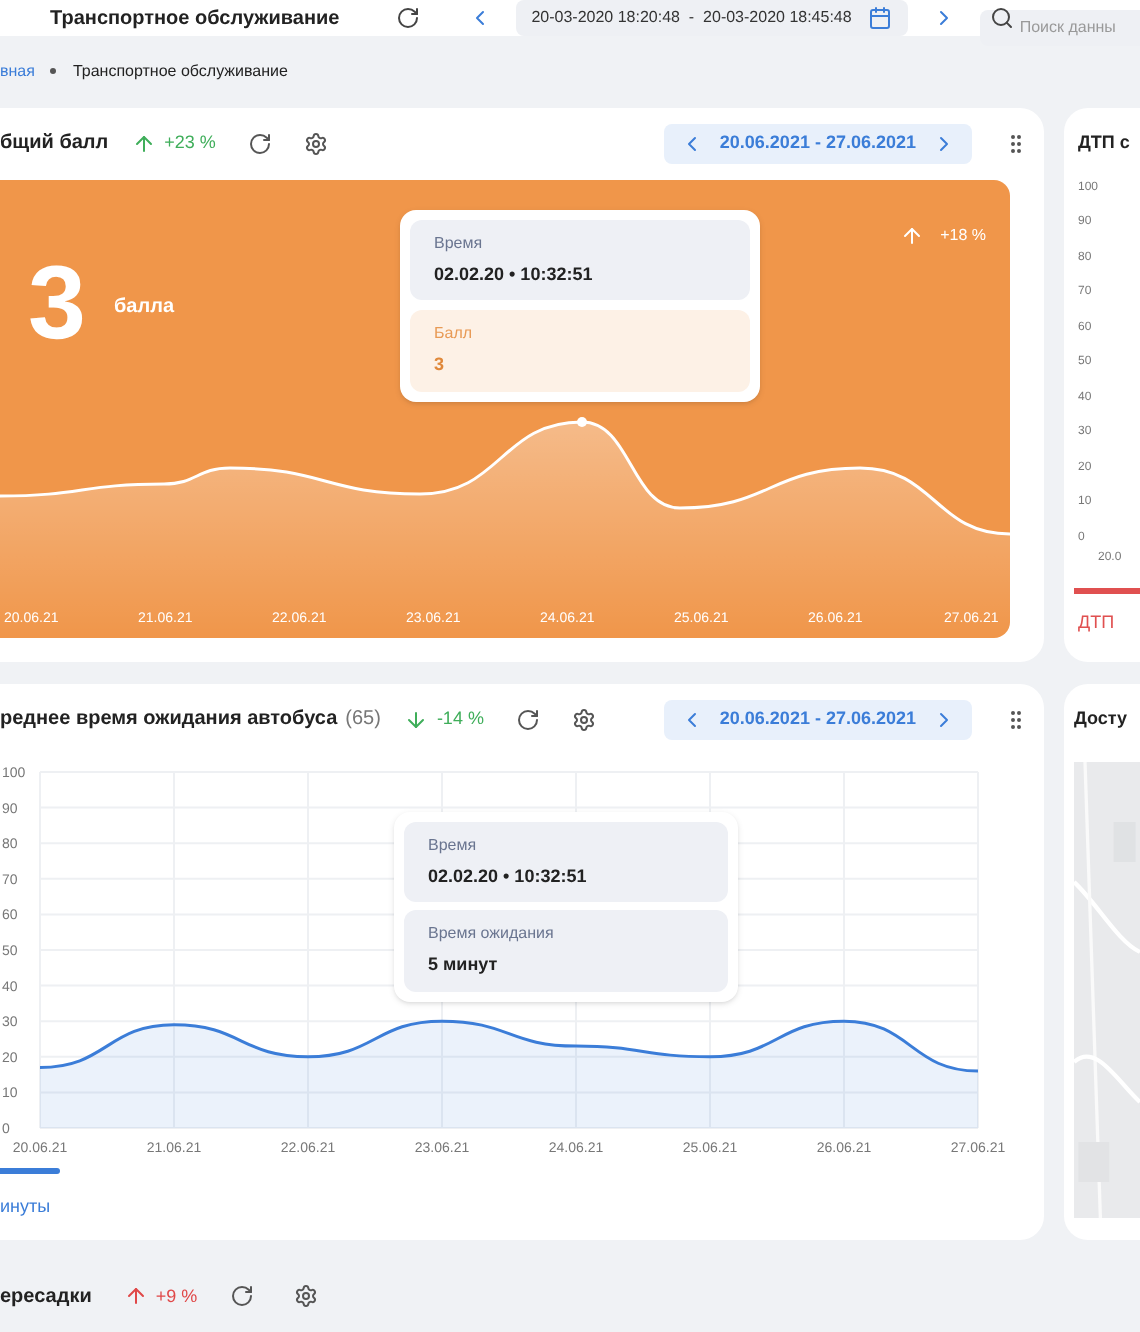 This screenshot has height=1332, width=1140. Describe the element at coordinates (40, 1193) in the screenshot. I see `legend-tab: инуты` at that location.